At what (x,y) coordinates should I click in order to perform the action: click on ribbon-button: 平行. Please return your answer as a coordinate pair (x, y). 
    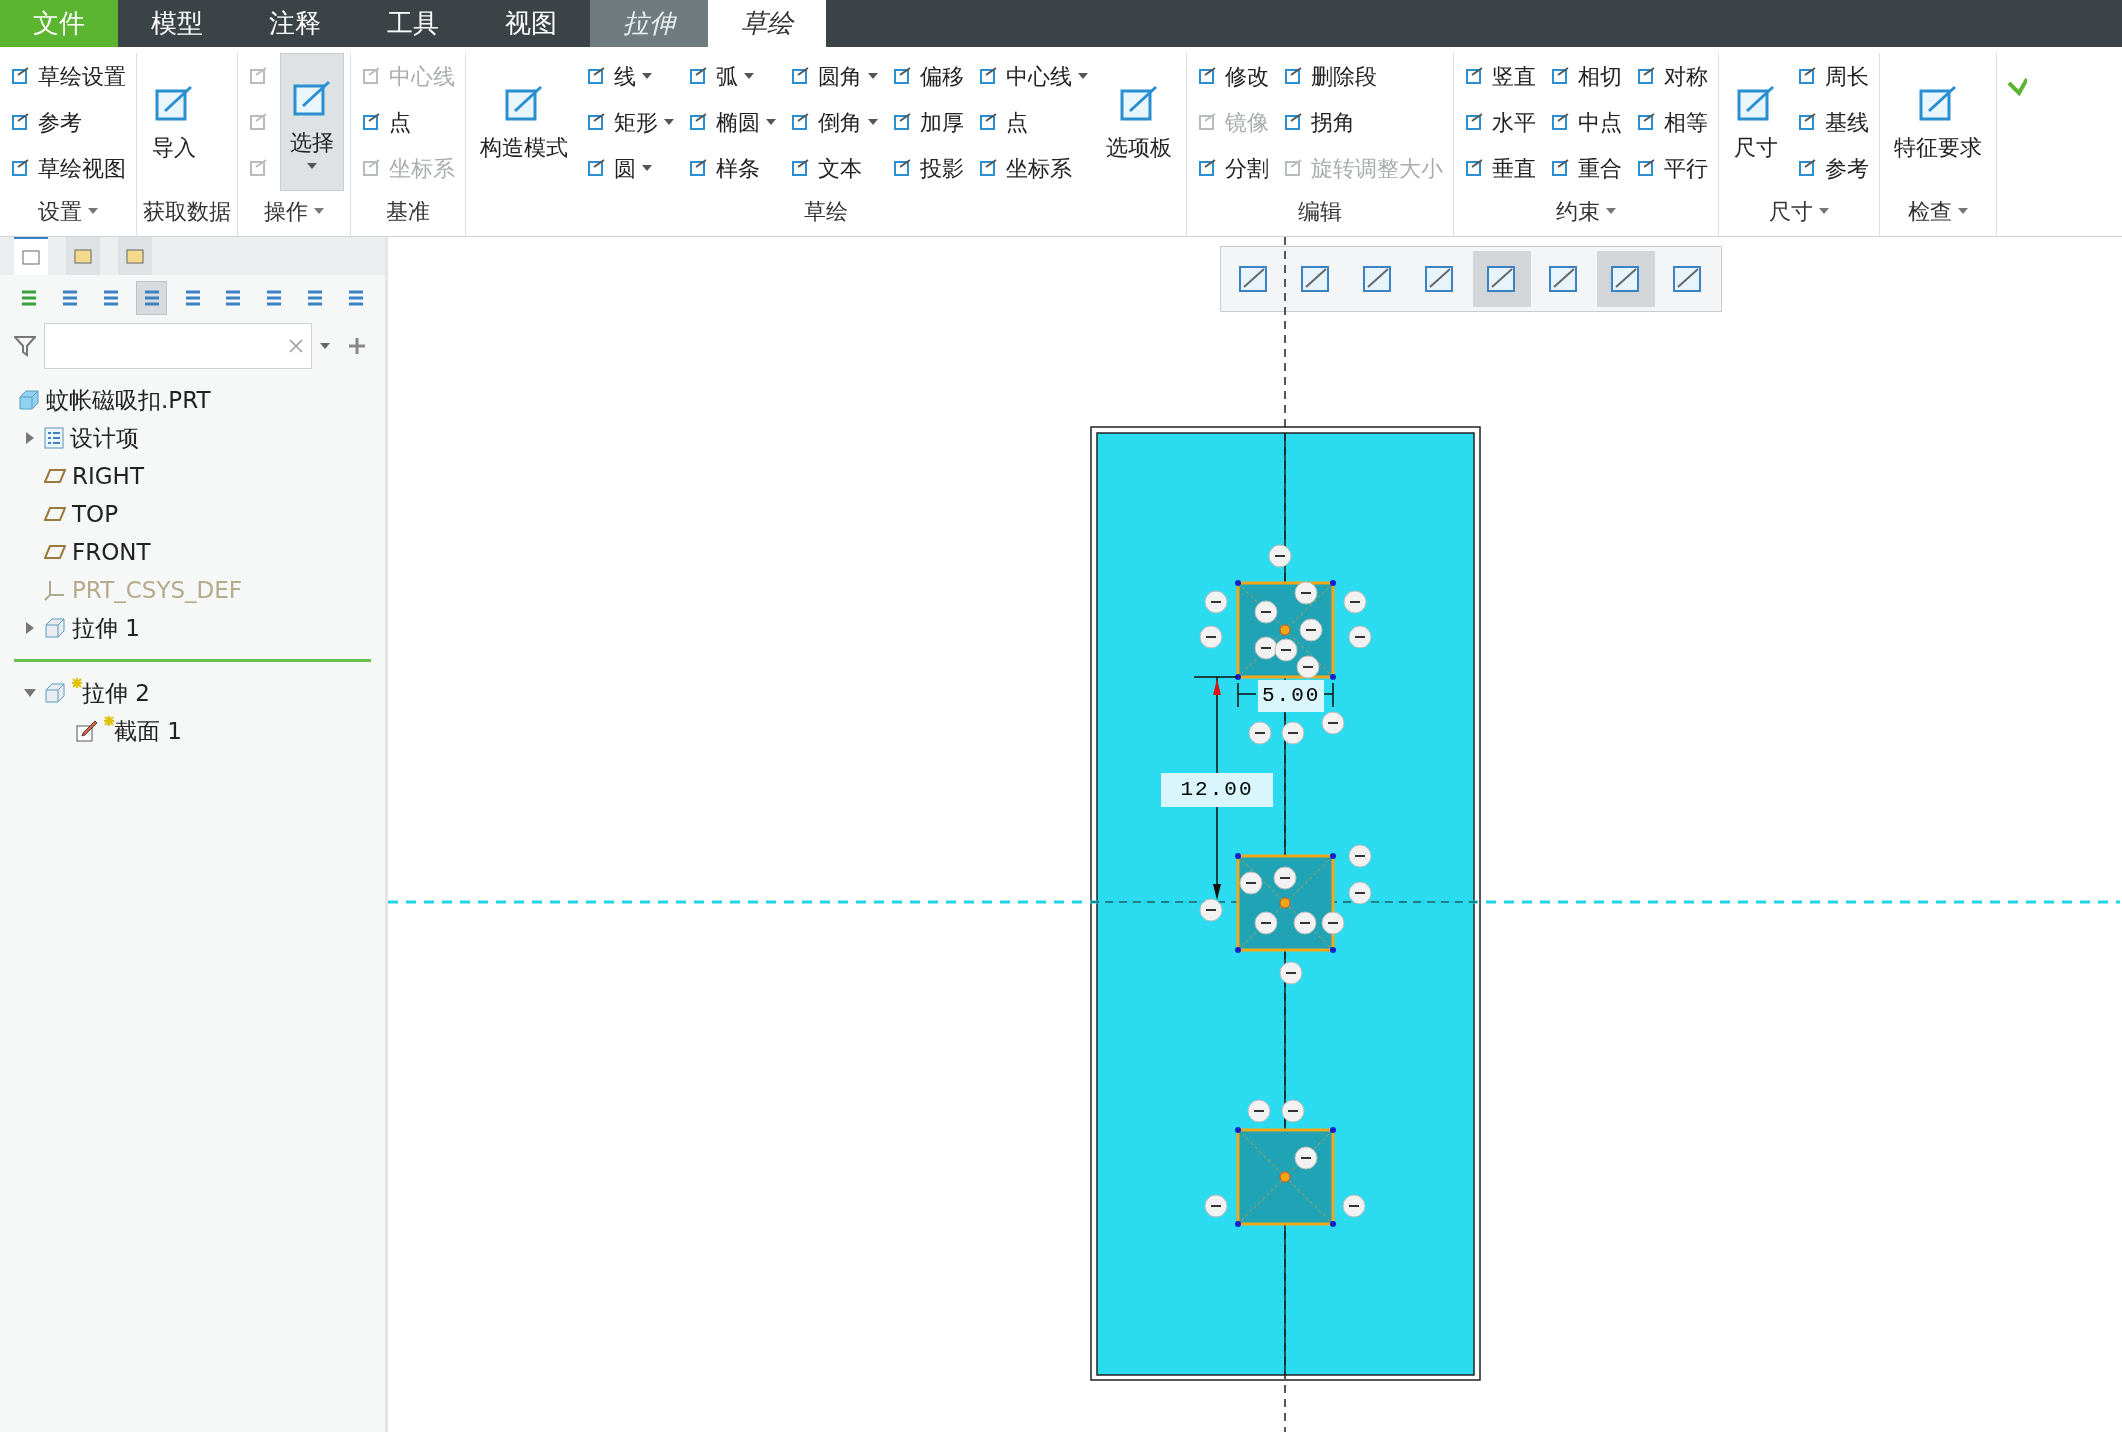
    Looking at the image, I should click on (1672, 168).